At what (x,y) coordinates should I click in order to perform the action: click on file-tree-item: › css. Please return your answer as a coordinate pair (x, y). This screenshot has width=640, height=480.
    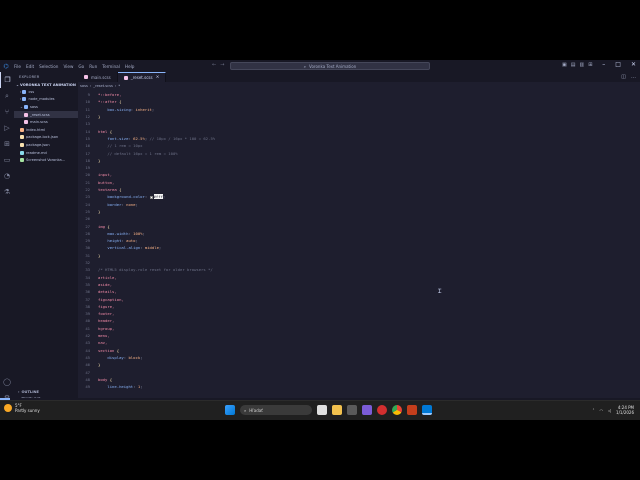
    Looking at the image, I should click on (46, 92).